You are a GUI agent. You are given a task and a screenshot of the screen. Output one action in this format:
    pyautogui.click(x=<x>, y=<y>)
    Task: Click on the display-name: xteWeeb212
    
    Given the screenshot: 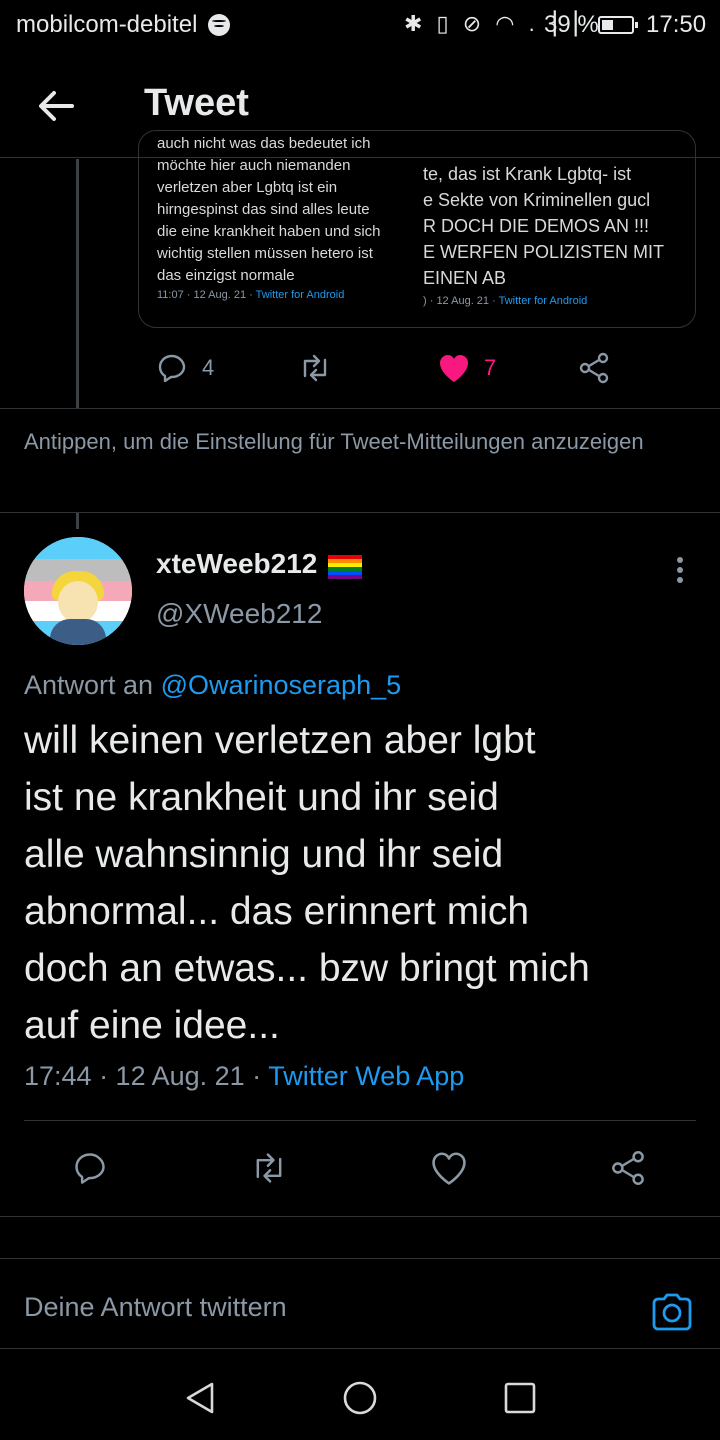 What is the action you would take?
    pyautogui.click(x=236, y=564)
    